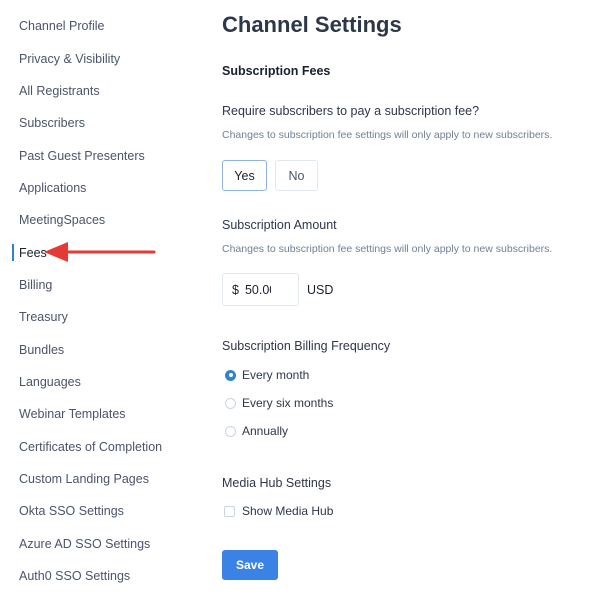  What do you see at coordinates (69, 59) in the screenshot?
I see `sidebar-item-privacy-visibility: Privacy & Visibility` at bounding box center [69, 59].